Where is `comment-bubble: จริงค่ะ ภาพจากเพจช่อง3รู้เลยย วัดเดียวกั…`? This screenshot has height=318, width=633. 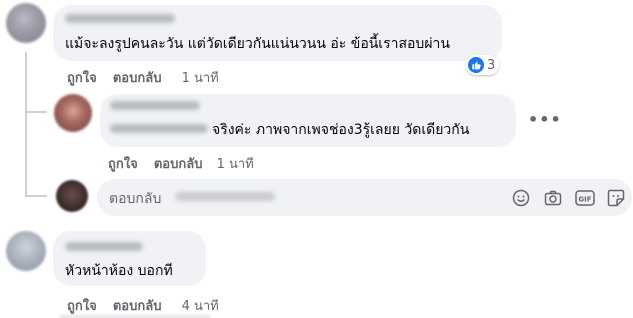
comment-bubble: จริงค่ะ ภาพจากเพจช่อง3รู้เลยย วัดเดียวกั… is located at coordinates (308, 120).